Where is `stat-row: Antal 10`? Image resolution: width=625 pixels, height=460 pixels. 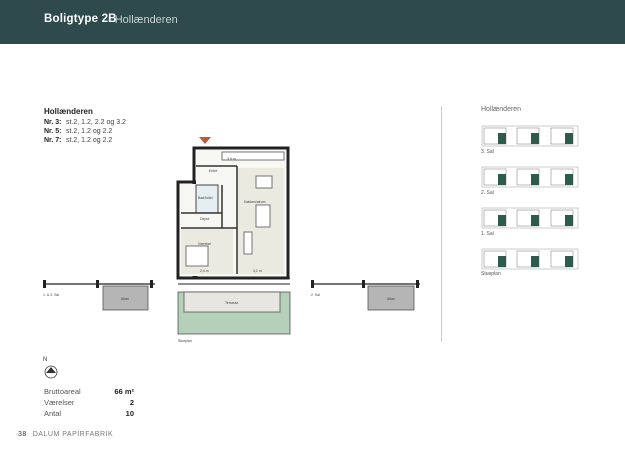
stat-row: Antal 10 is located at coordinates (89, 413).